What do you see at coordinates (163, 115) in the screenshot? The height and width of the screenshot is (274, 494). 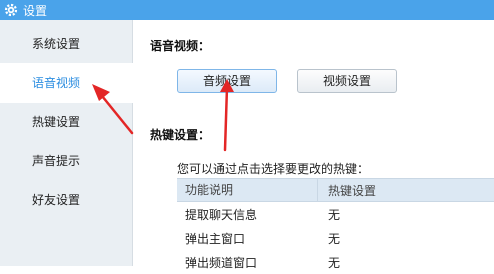 I see `annotation-arrows` at bounding box center [163, 115].